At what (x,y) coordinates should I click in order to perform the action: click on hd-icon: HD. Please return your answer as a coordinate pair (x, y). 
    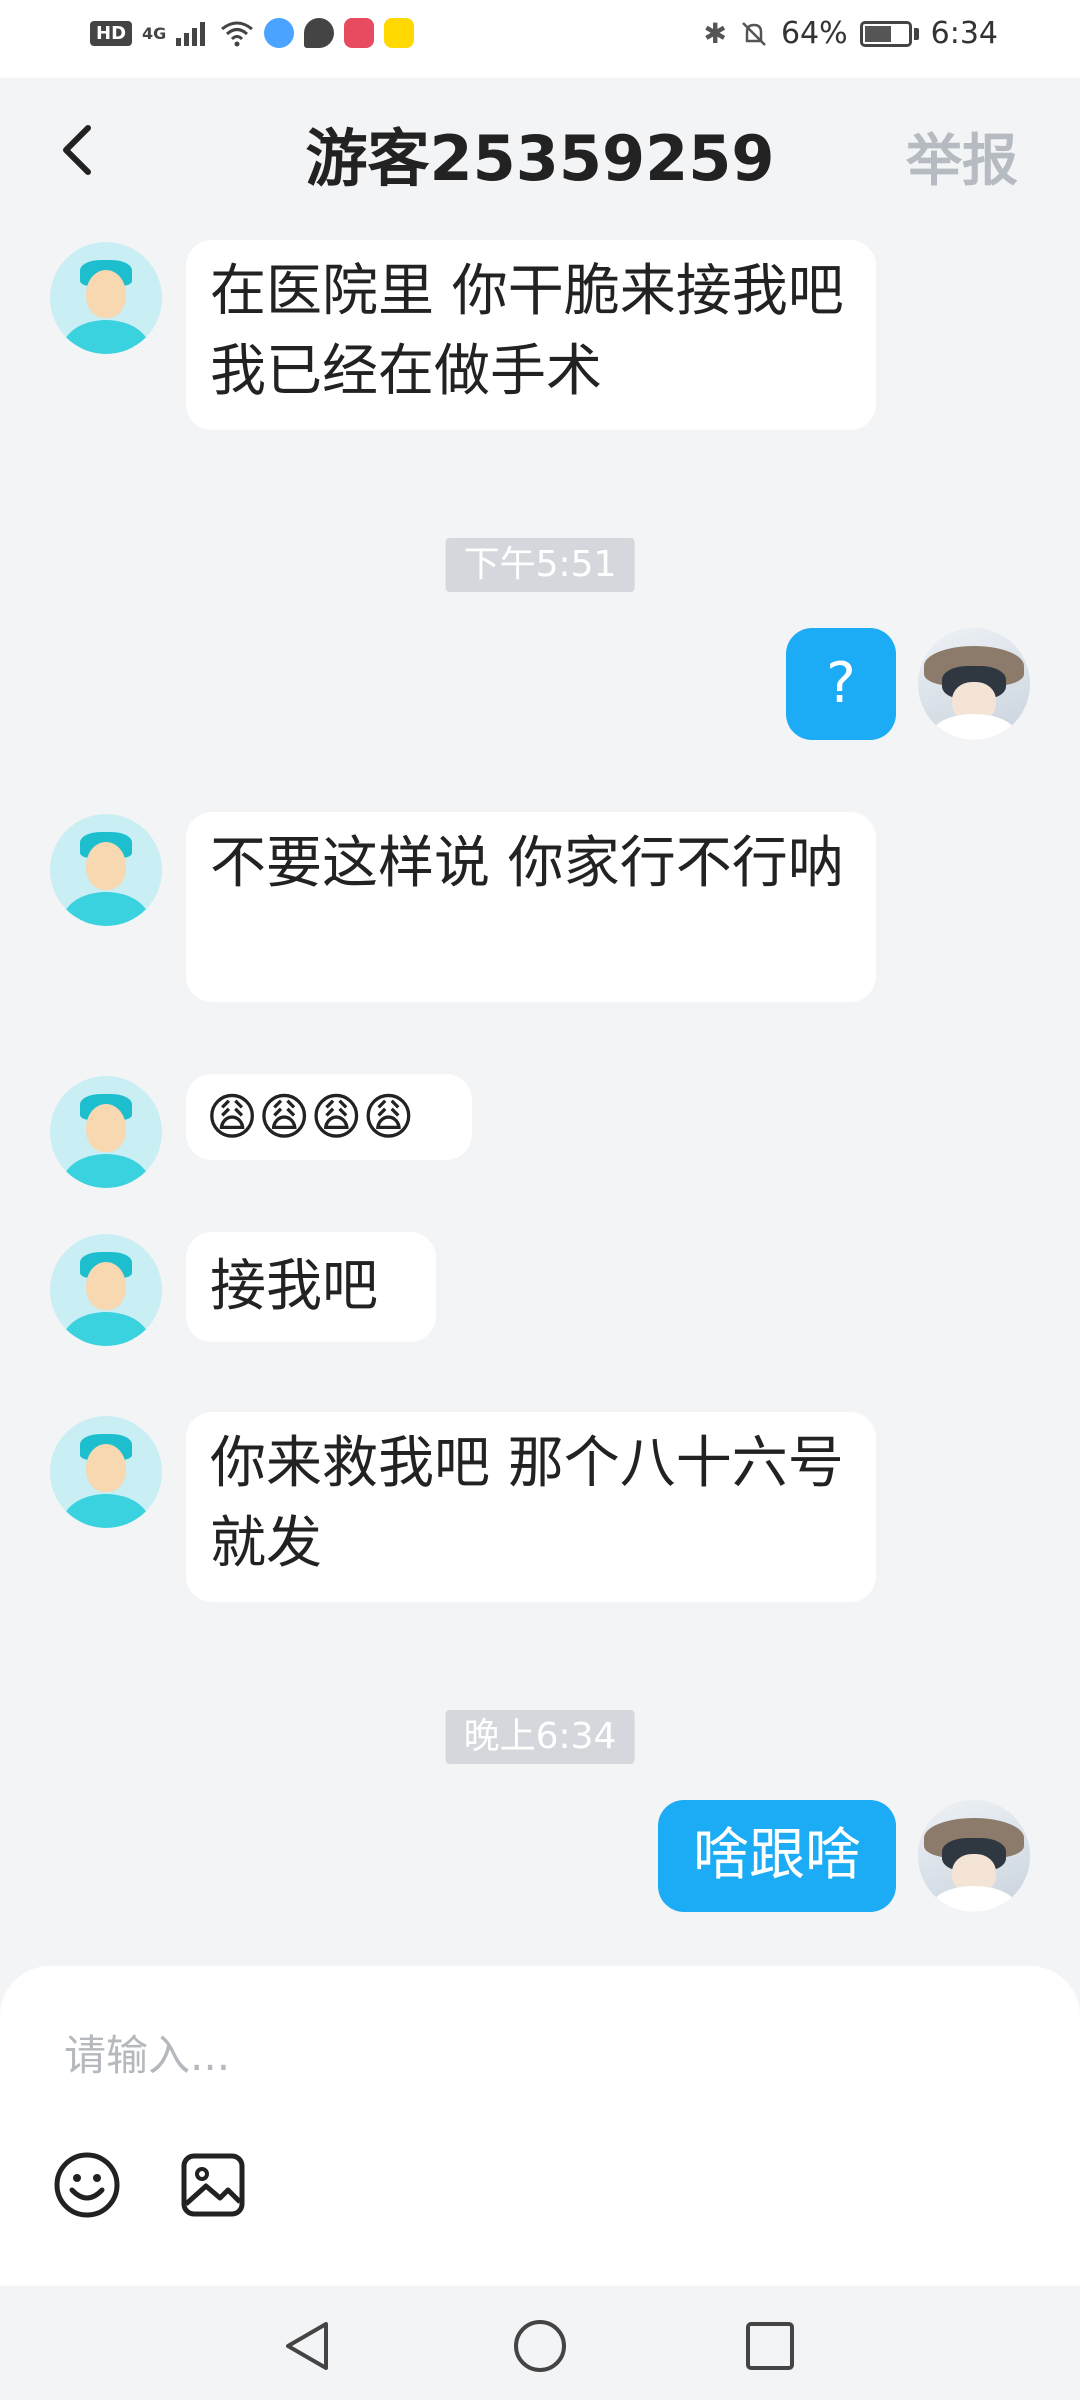
    Looking at the image, I should click on (111, 33).